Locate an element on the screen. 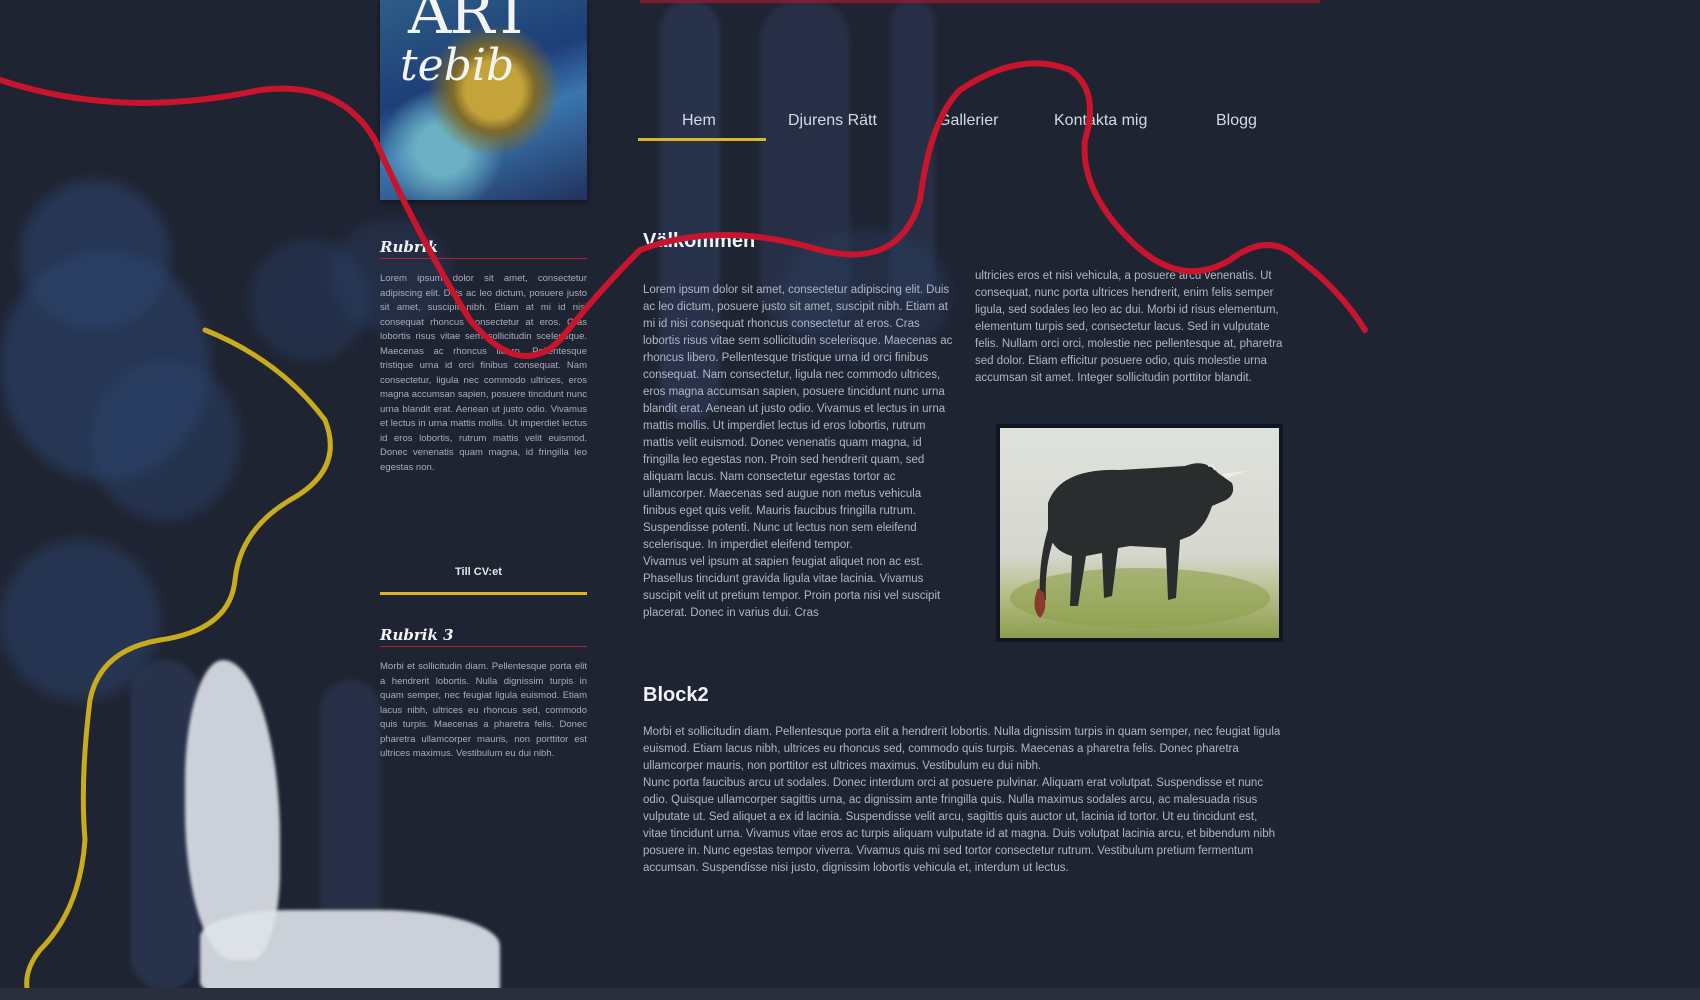 This screenshot has width=1700, height=1000. cv-divider is located at coordinates (483, 593).